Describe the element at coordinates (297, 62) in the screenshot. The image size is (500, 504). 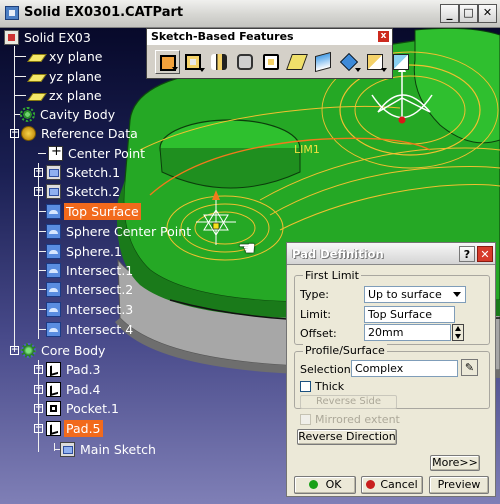
I see `rib-tool-icon` at that location.